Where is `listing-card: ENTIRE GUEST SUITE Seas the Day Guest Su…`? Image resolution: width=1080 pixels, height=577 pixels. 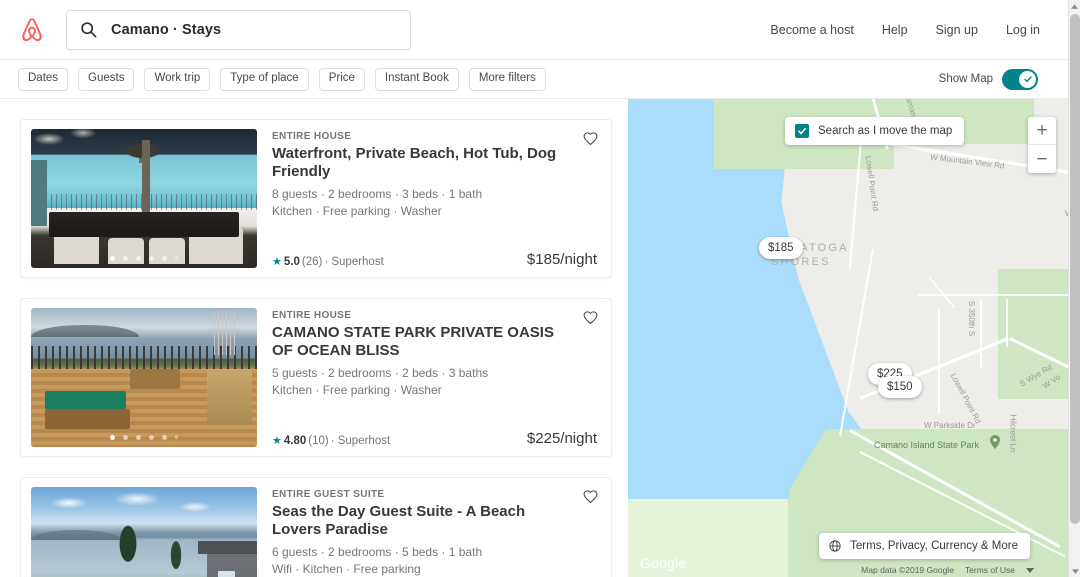 listing-card: ENTIRE GUEST SUITE Seas the Day Guest Su… is located at coordinates (316, 527).